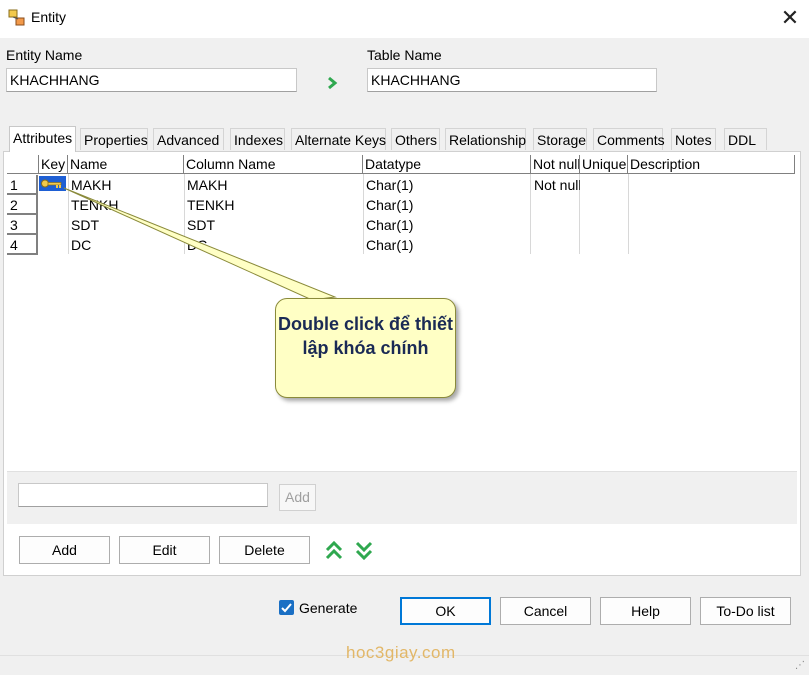  Describe the element at coordinates (604, 164) in the screenshot. I see `col-unique-header: Unique` at that location.